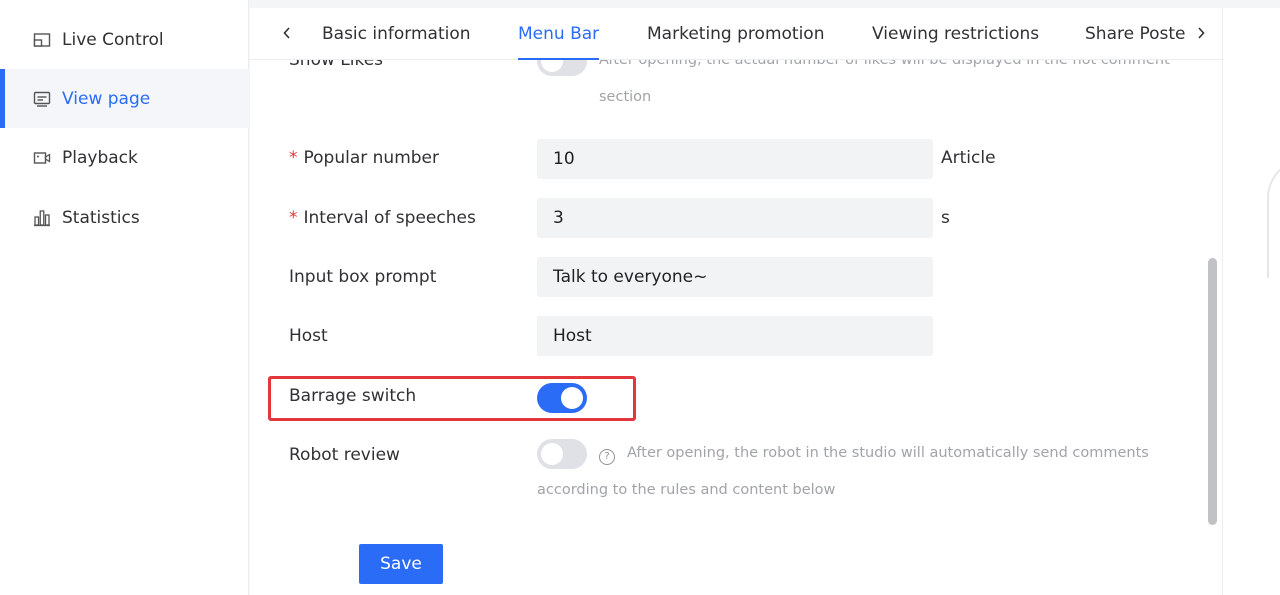  Describe the element at coordinates (735, 218) in the screenshot. I see `interval-input: 3` at that location.